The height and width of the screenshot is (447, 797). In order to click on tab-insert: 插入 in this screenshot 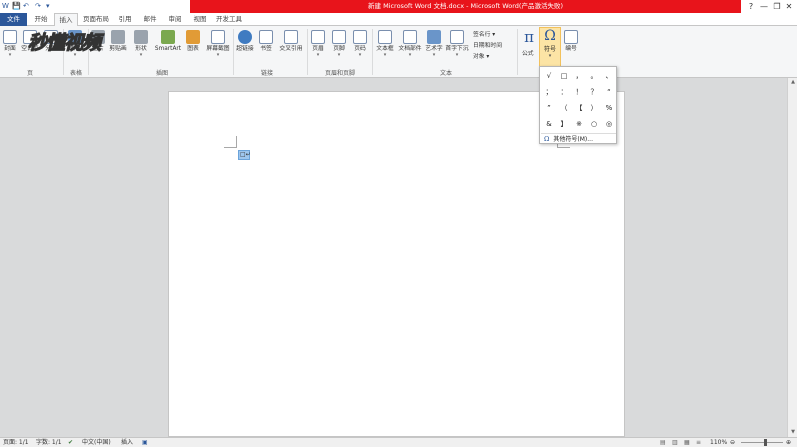, I will do `click(66, 20)`.